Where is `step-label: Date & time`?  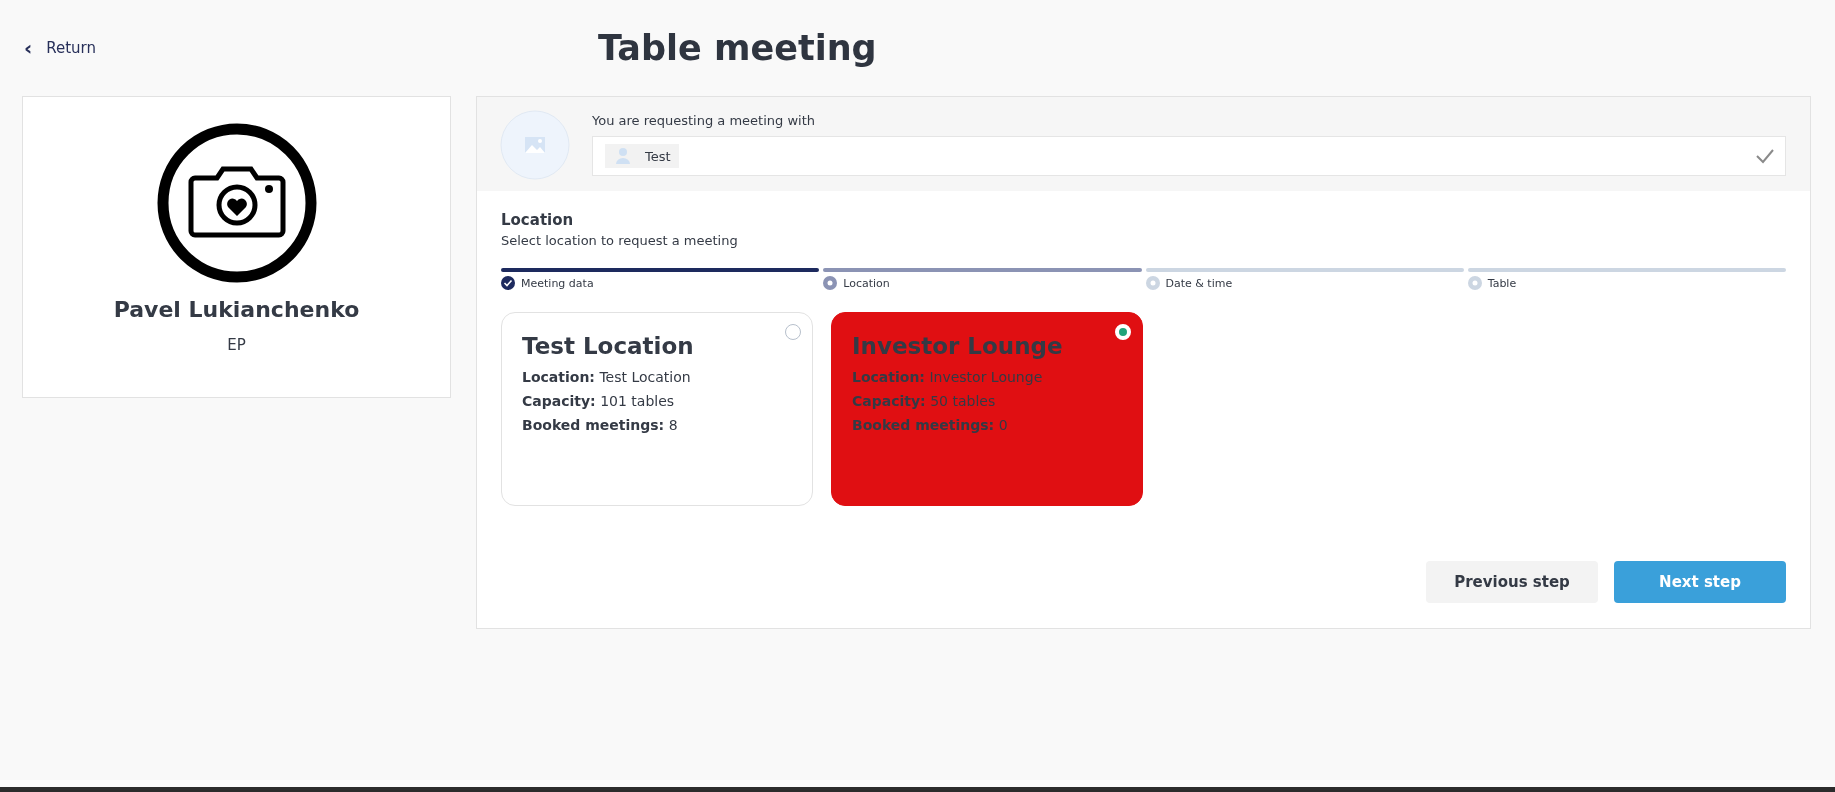 step-label: Date & time is located at coordinates (1199, 283).